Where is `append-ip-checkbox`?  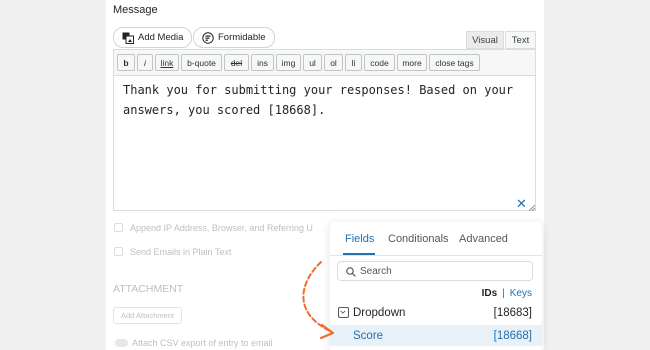
append-ip-checkbox is located at coordinates (118, 227).